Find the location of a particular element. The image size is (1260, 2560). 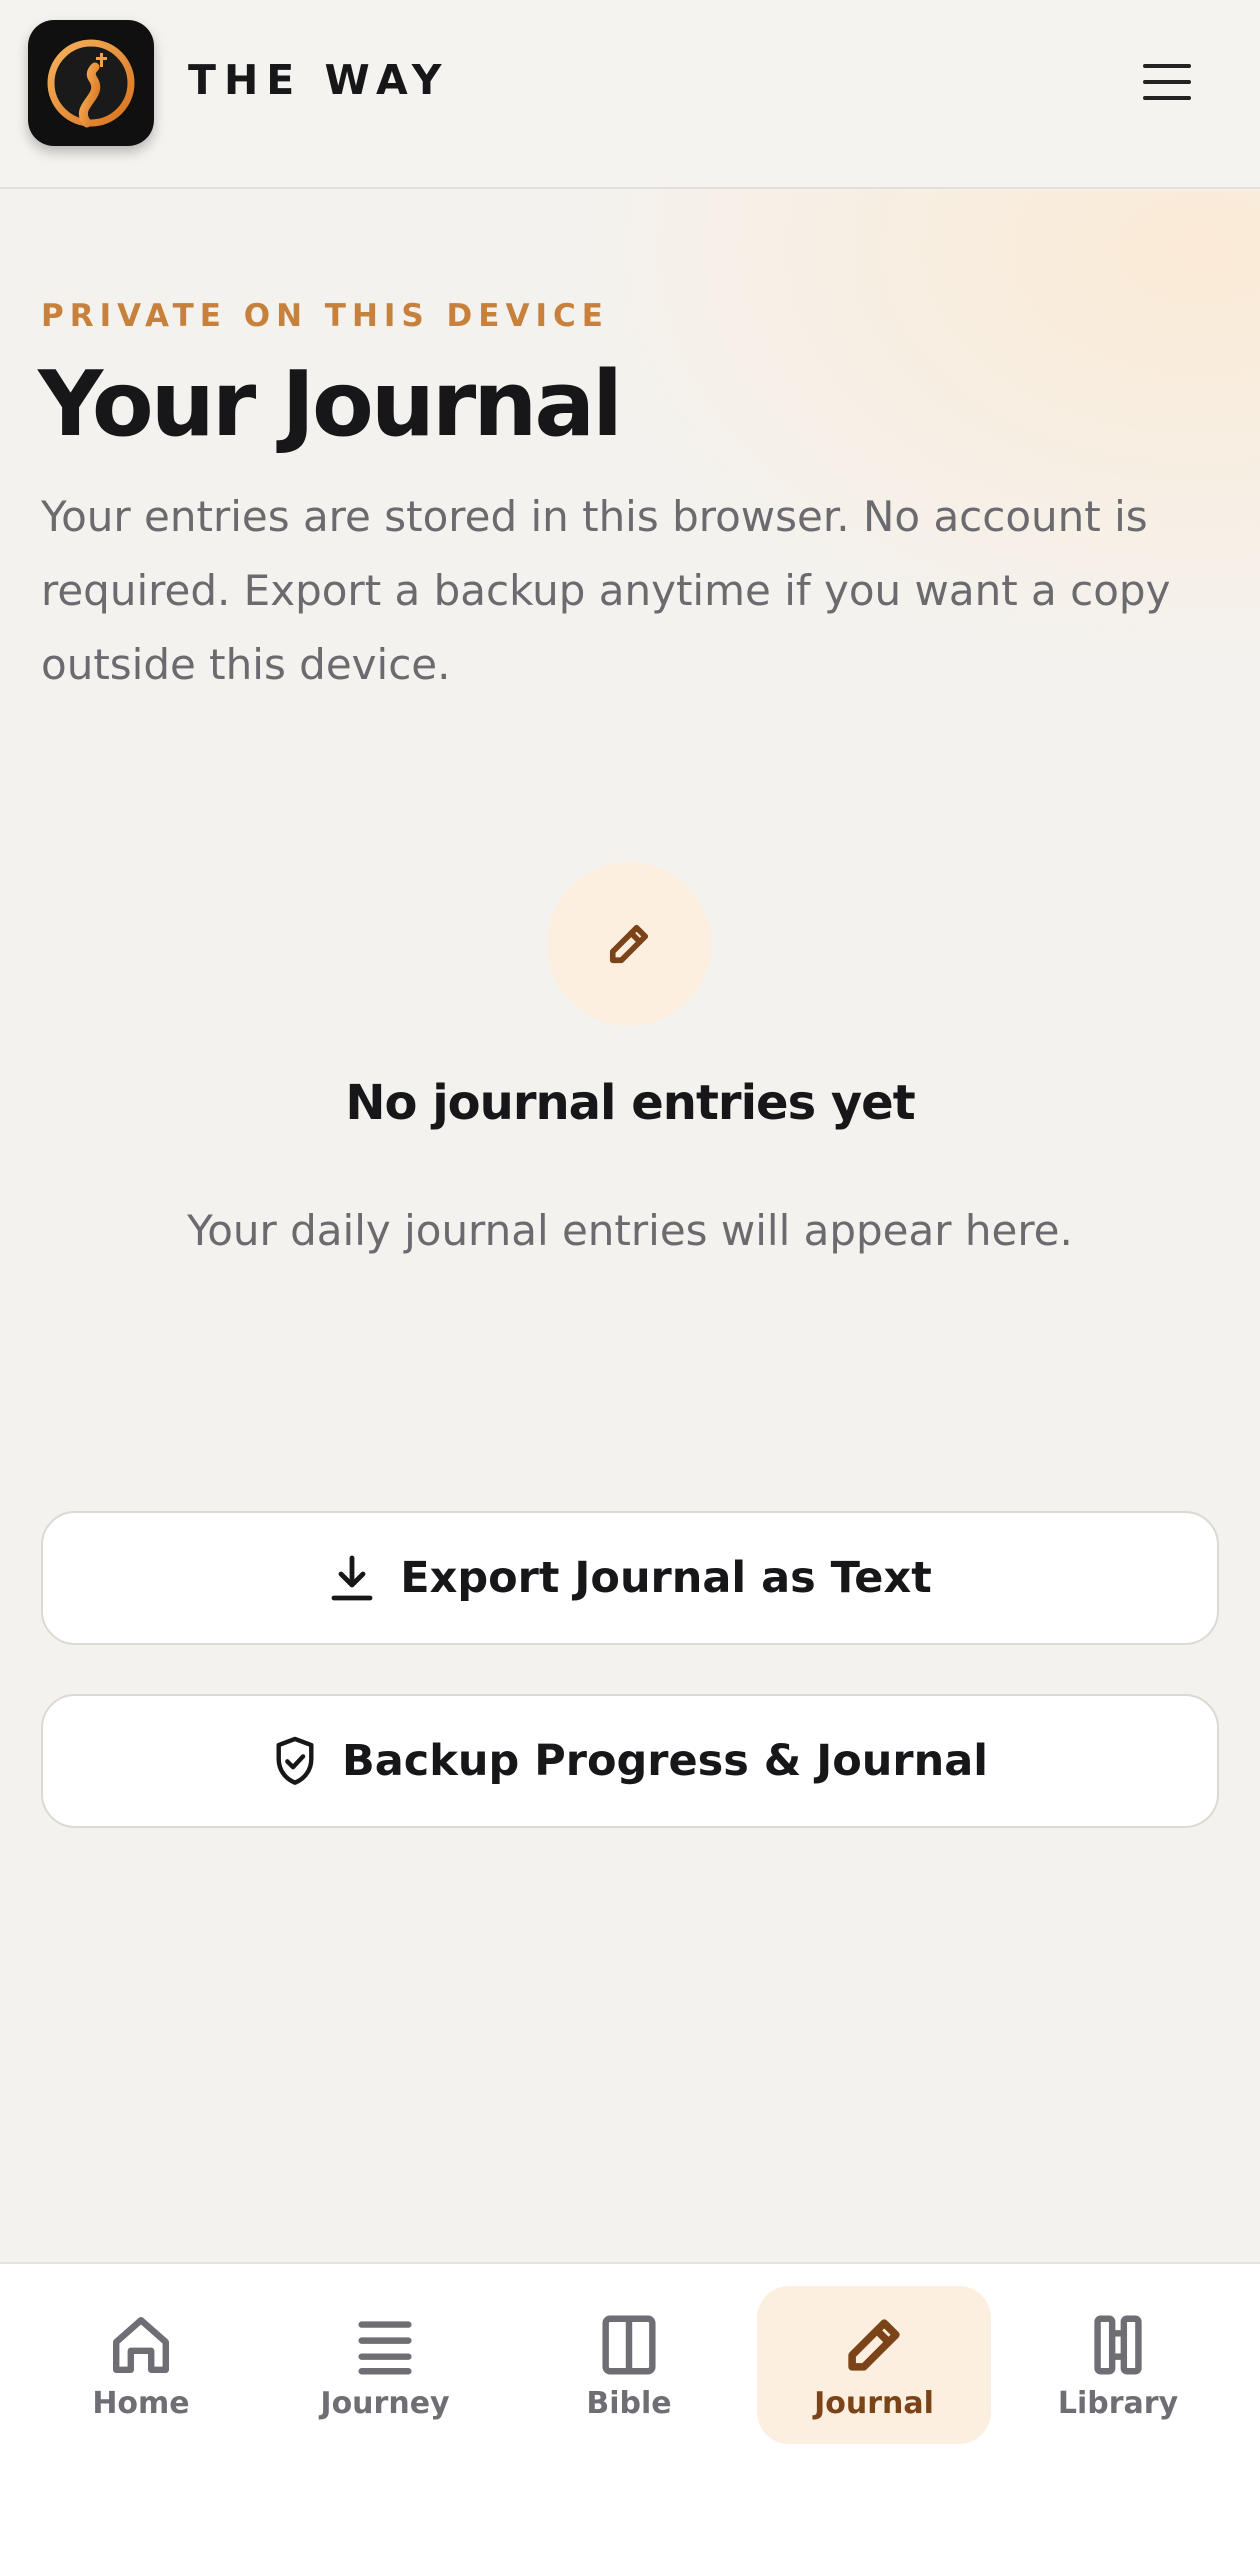

bottom-nav: Home Journey Bible Journal Library is located at coordinates (630, 2411).